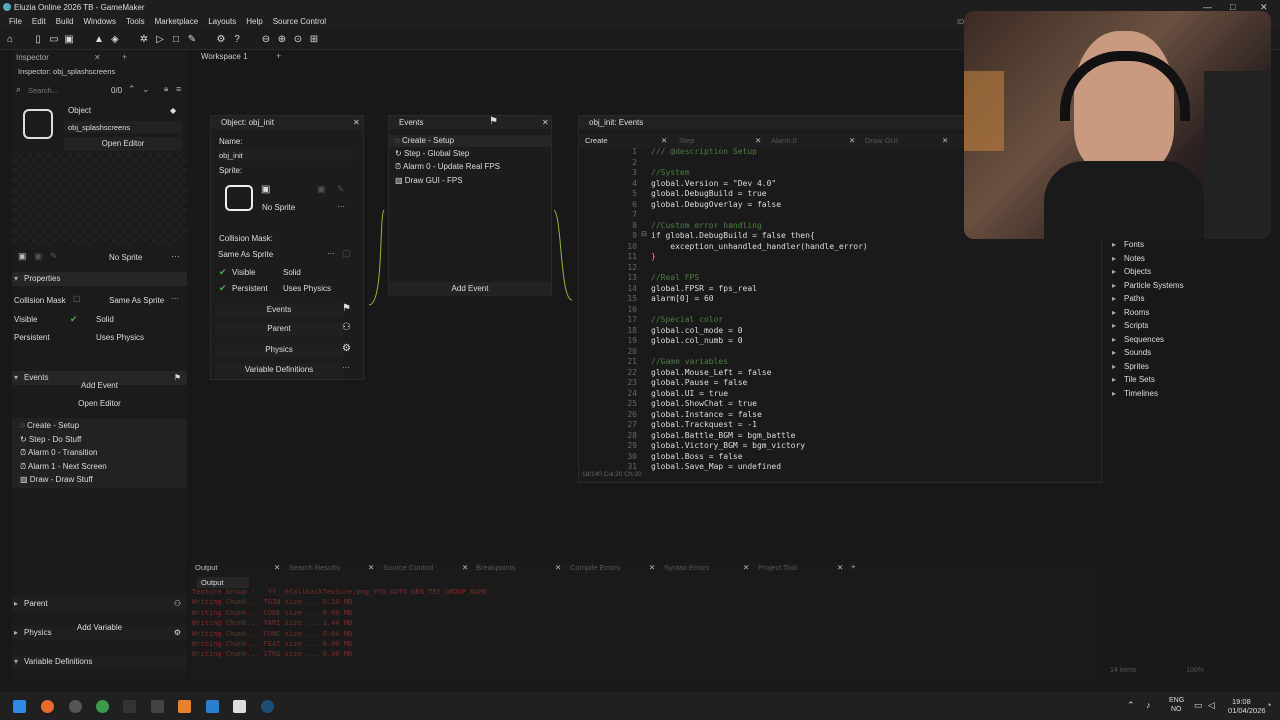 This screenshot has height=720, width=1280. Describe the element at coordinates (545, 122) in the screenshot. I see `events-window-close-icon: ✕` at that location.